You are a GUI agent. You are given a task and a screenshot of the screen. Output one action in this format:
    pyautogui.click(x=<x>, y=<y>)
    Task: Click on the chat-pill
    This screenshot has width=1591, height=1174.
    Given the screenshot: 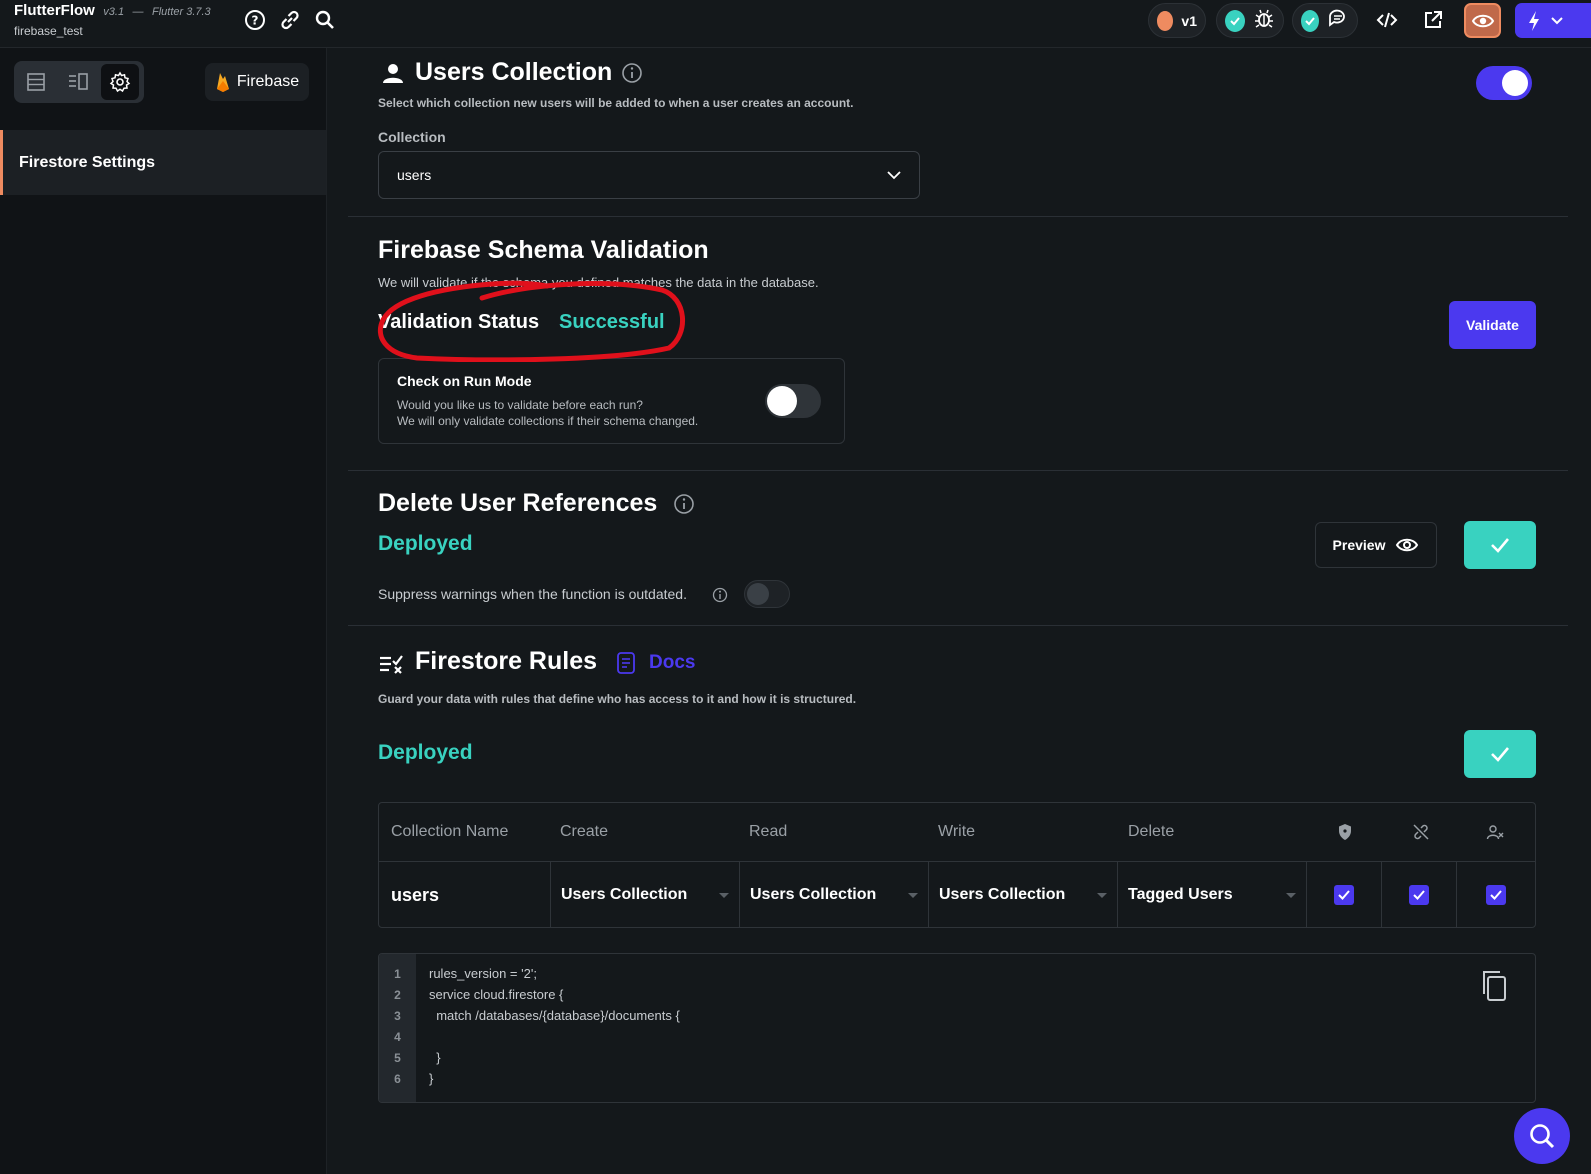 What is the action you would take?
    pyautogui.click(x=1325, y=20)
    